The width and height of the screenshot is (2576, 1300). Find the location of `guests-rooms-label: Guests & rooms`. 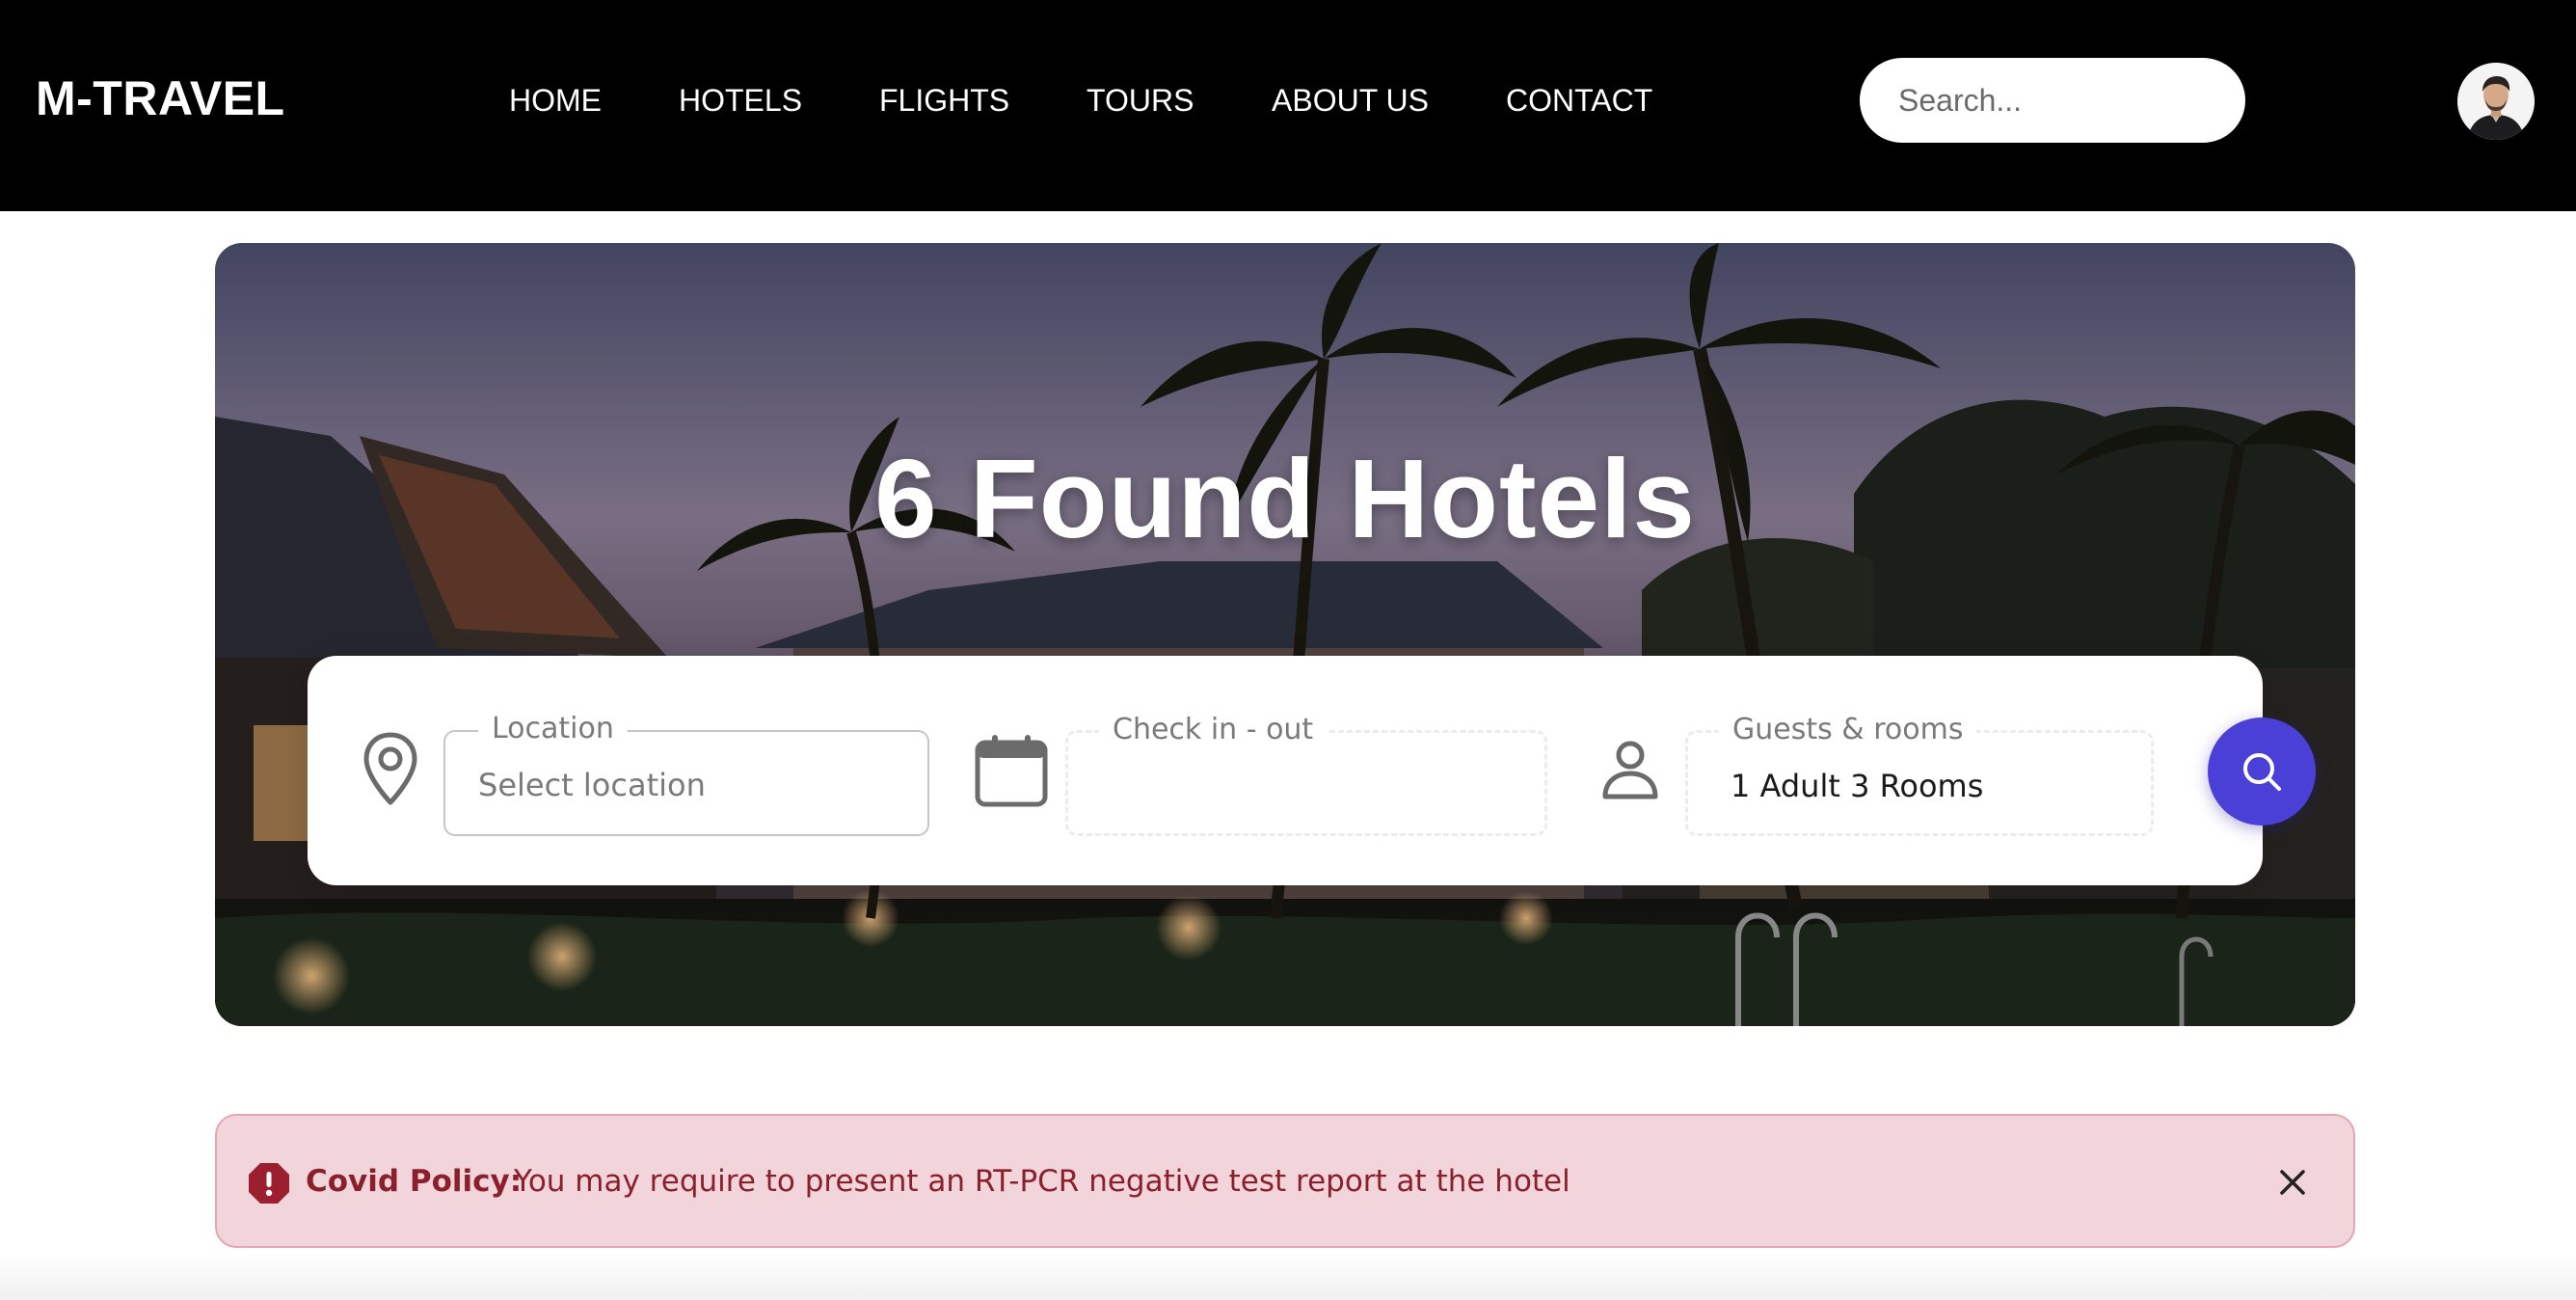

guests-rooms-label: Guests & rooms is located at coordinates (1848, 730).